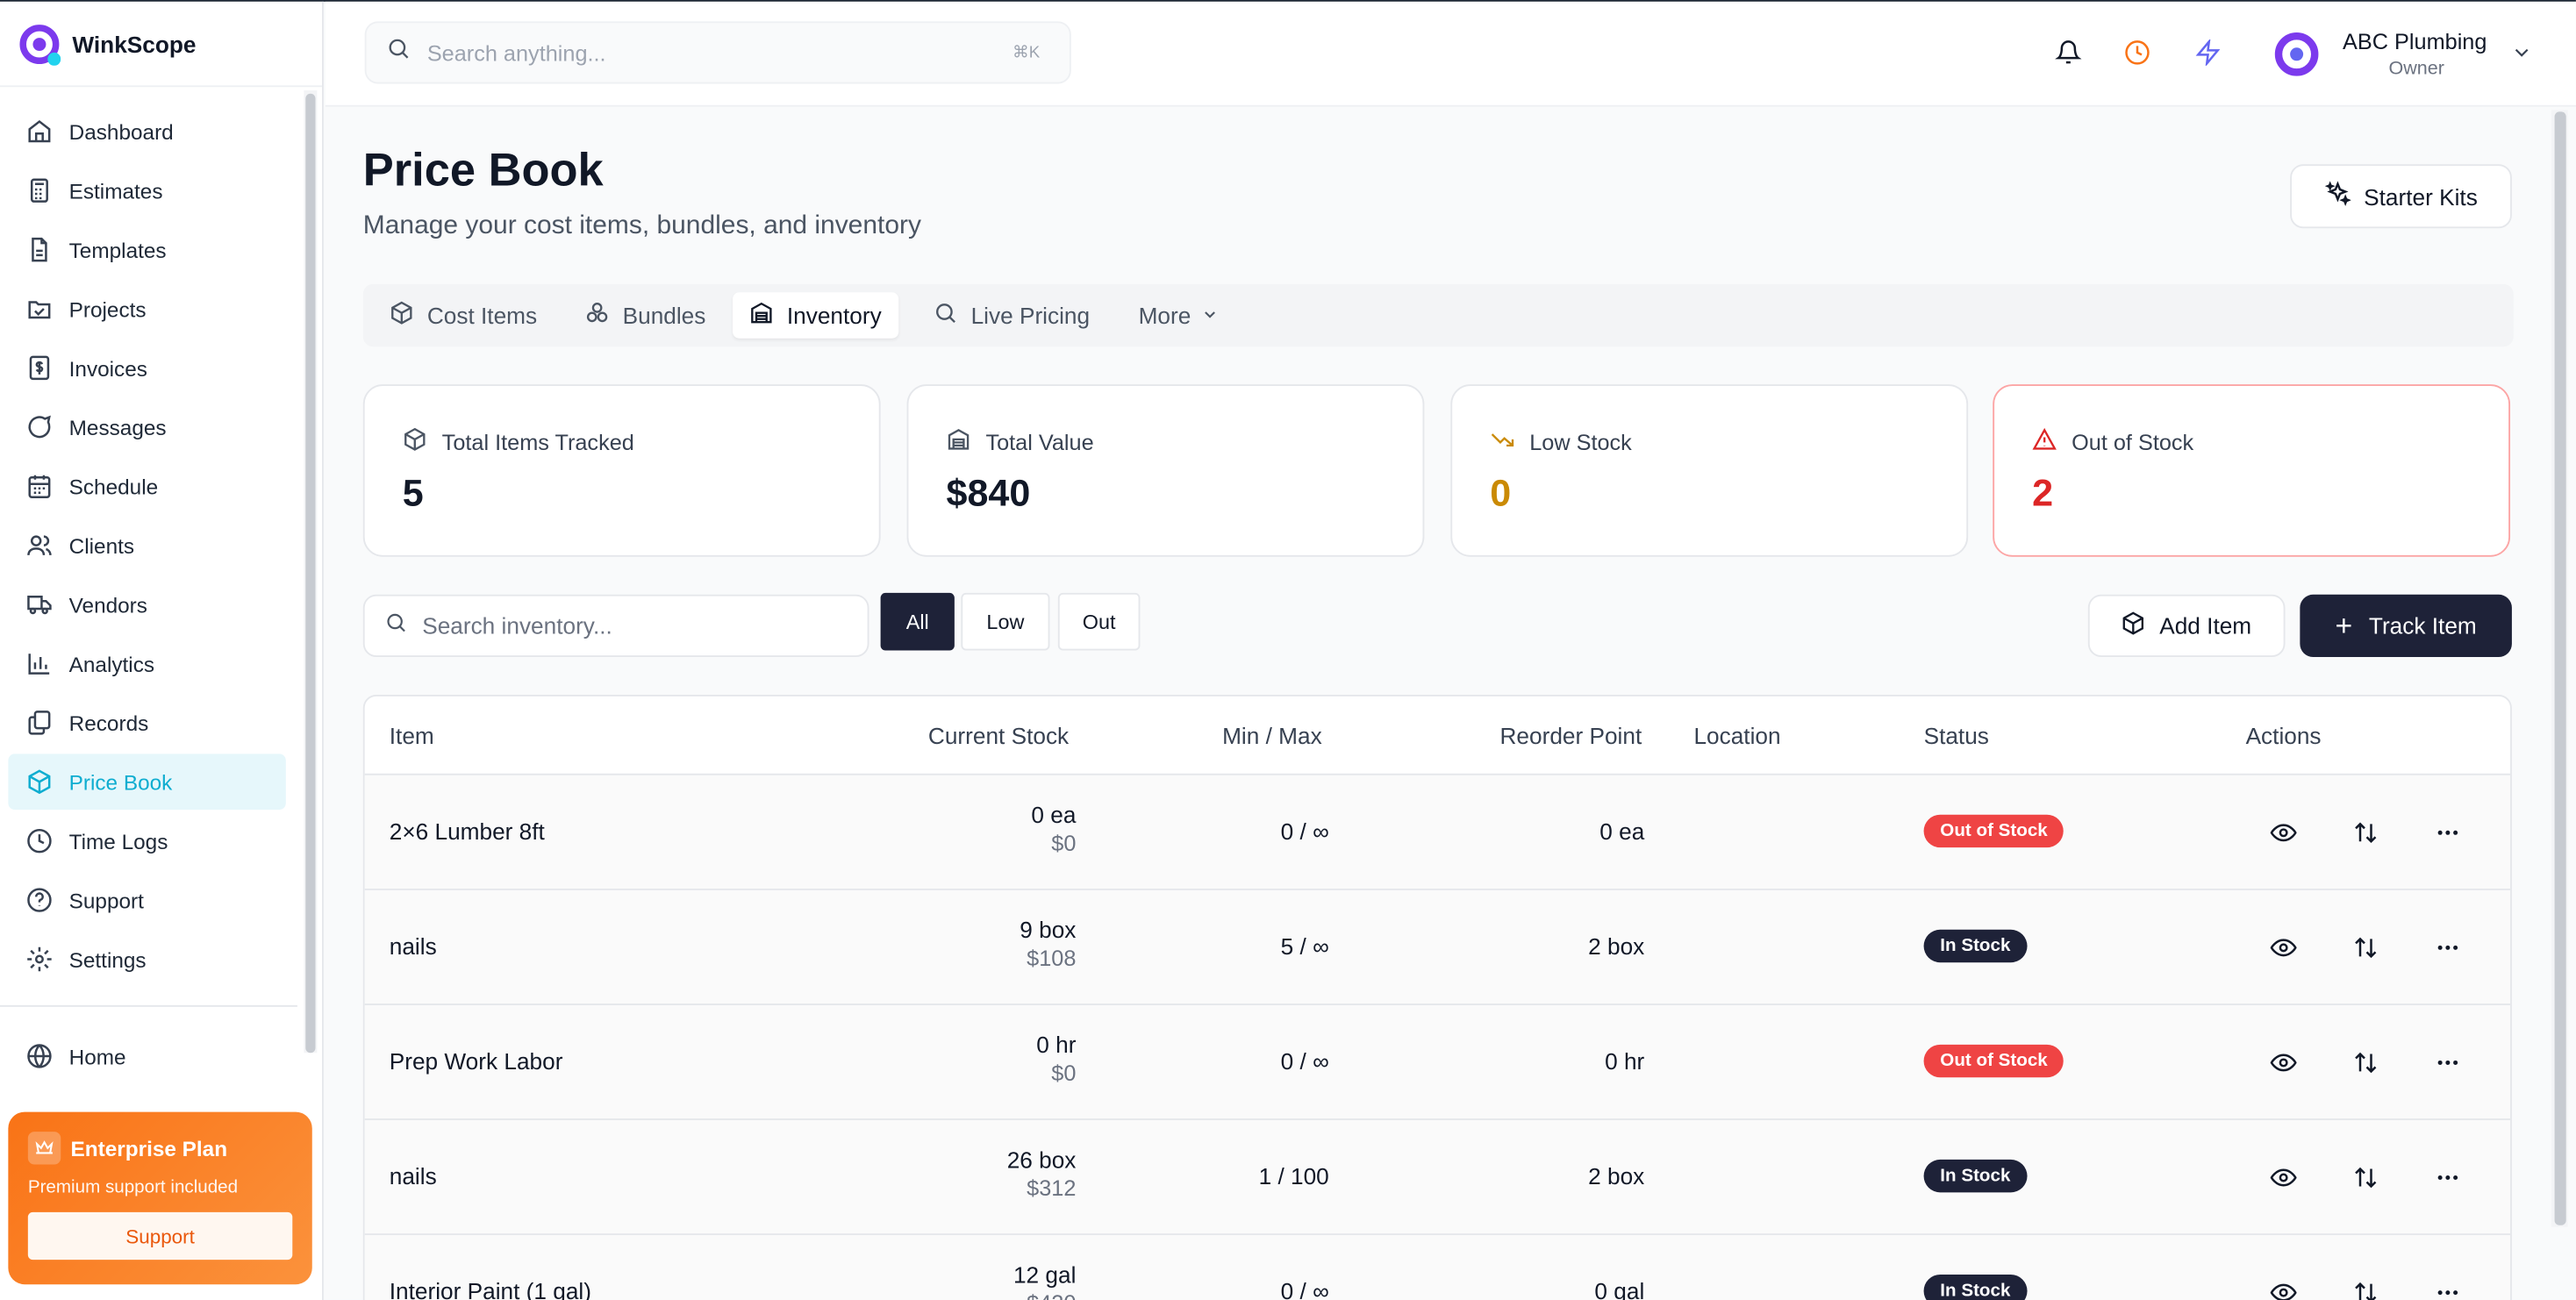 The width and height of the screenshot is (2576, 1300). What do you see at coordinates (413, 946) in the screenshot?
I see `item-name: nails` at bounding box center [413, 946].